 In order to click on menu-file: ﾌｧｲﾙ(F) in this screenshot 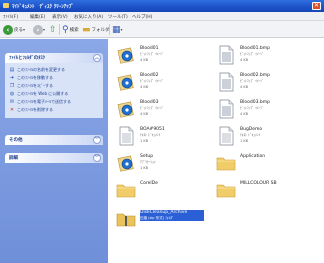, I will do `click(10, 17)`.